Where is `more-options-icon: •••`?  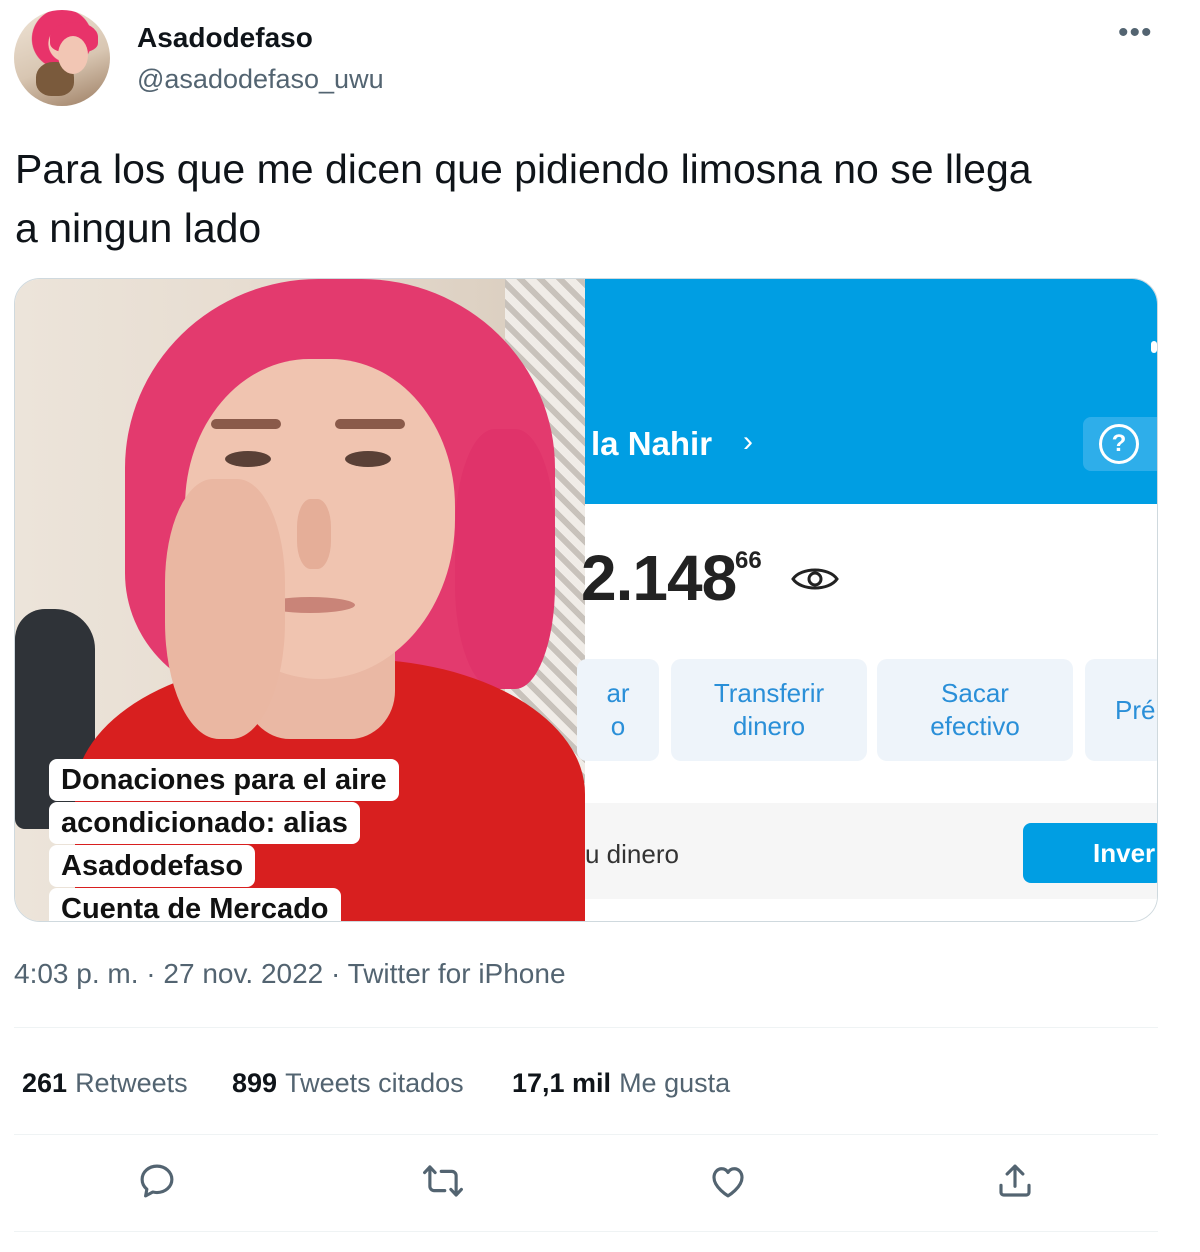 more-options-icon: ••• is located at coordinates (1135, 33).